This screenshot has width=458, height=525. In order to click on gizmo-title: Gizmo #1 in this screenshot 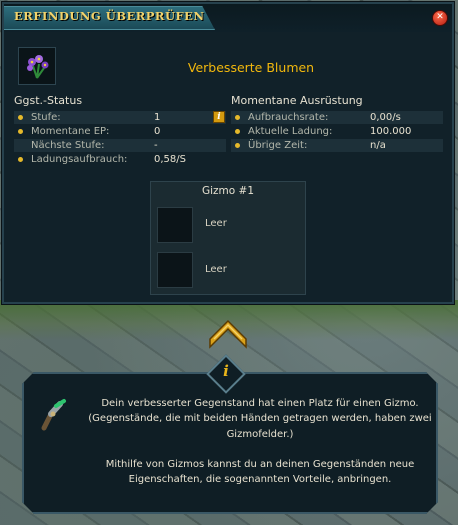, I will do `click(228, 191)`.